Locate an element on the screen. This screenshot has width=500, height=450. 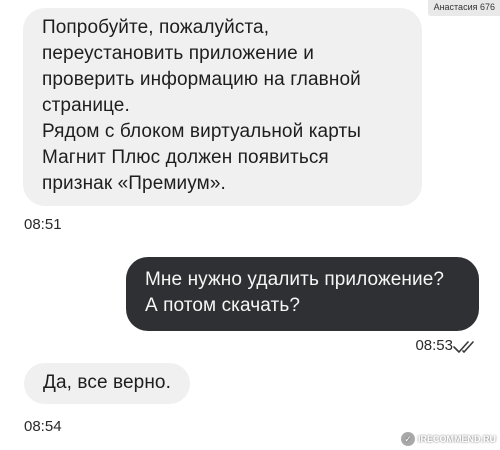
message-line: Попробуйте, пожалуйста, is located at coordinates (156, 27).